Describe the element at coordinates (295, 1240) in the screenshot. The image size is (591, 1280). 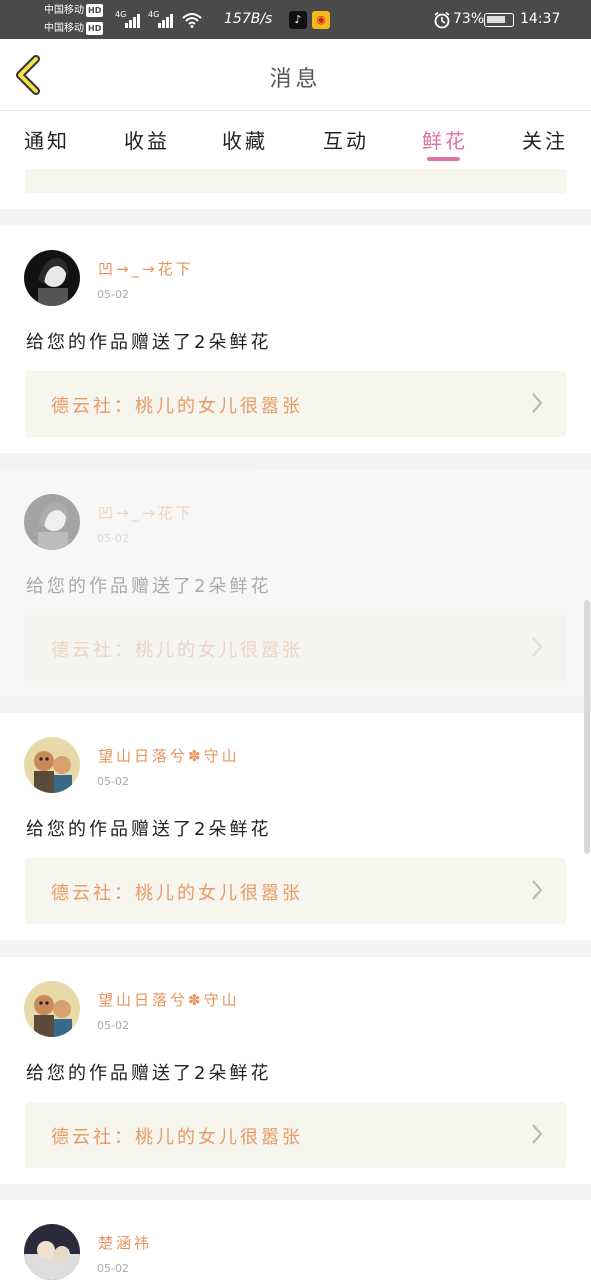
I see `message-card: 楚涵祎 05-02` at that location.